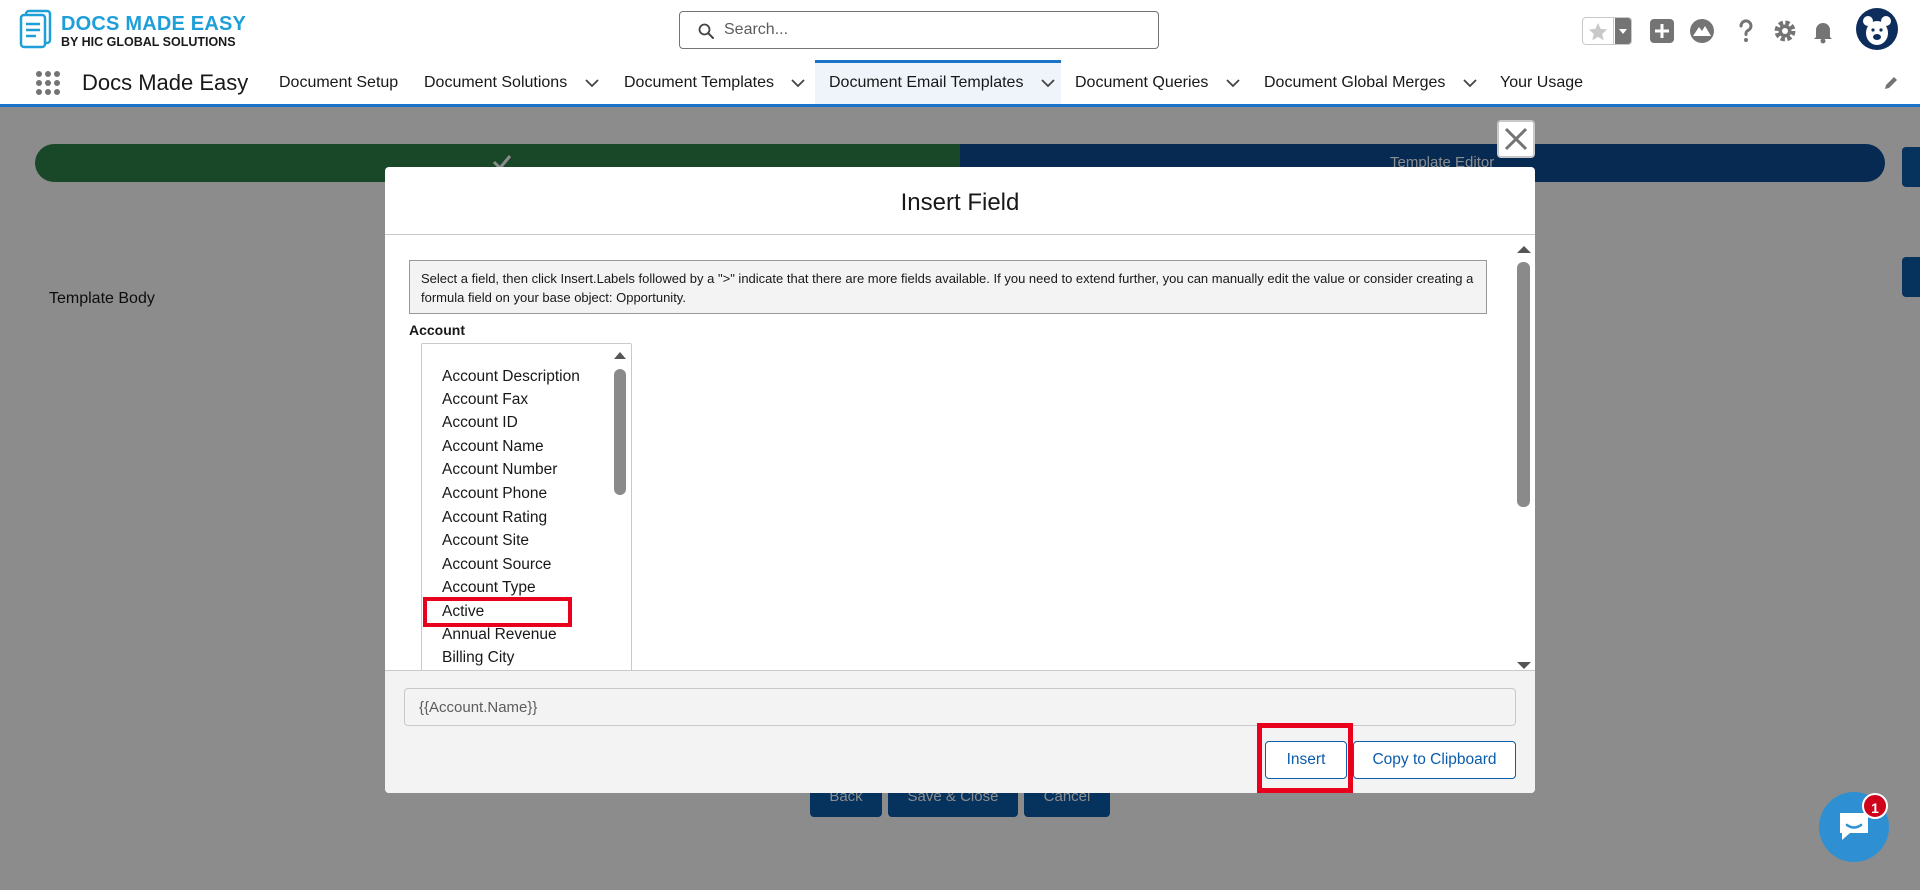 The width and height of the screenshot is (1920, 890). I want to click on favorites-menu-button, so click(1623, 31).